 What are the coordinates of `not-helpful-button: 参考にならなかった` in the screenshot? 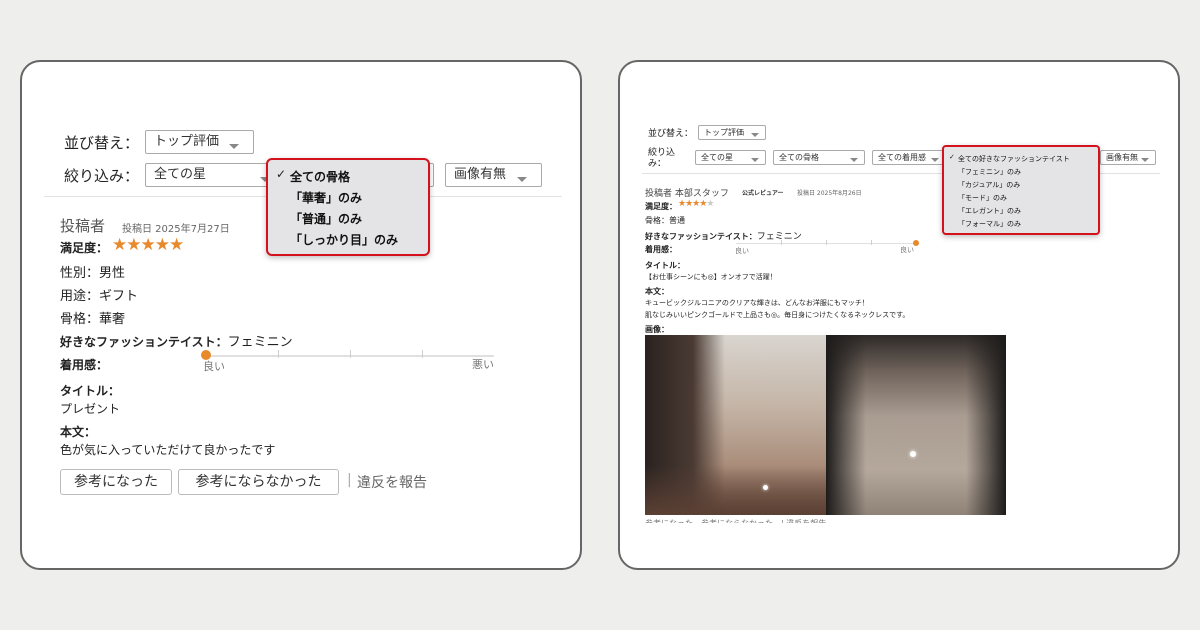 It's located at (258, 482).